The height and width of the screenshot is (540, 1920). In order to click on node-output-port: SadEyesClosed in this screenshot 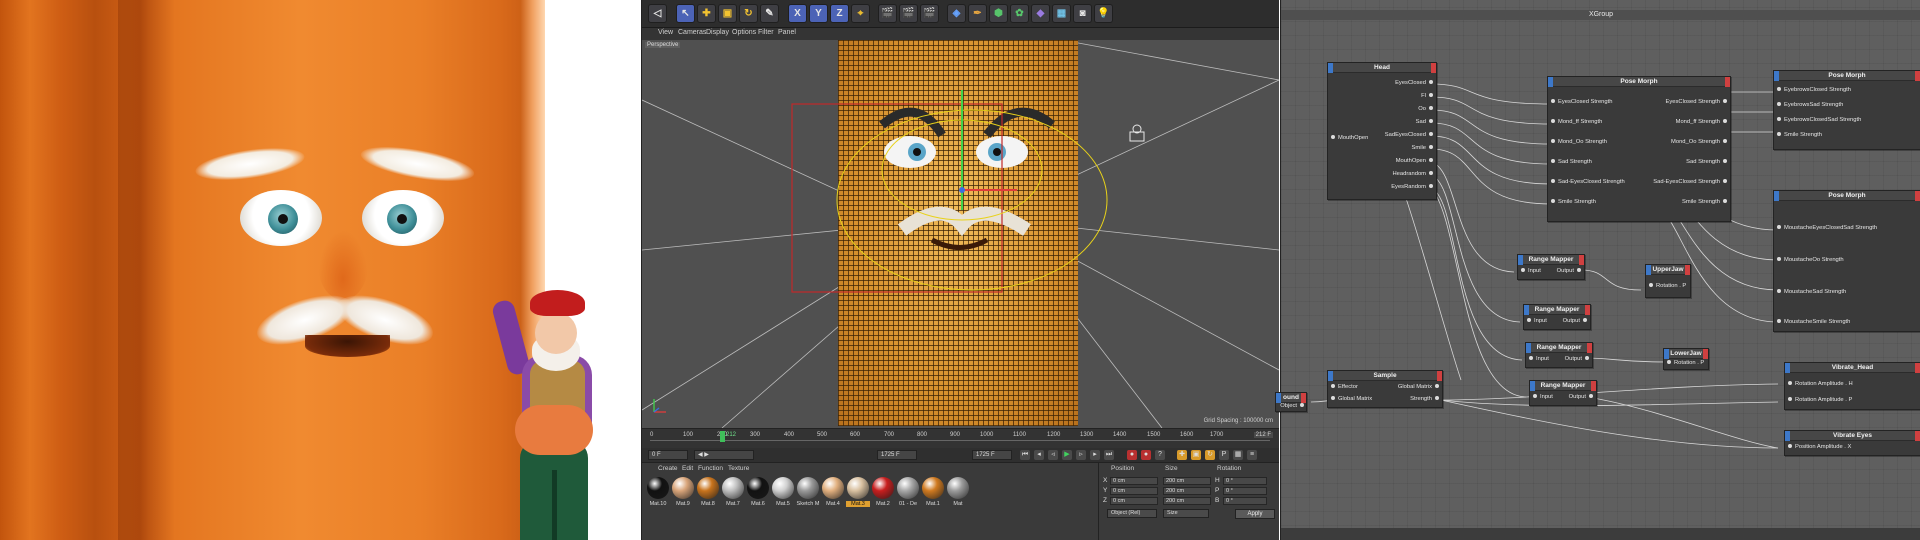, I will do `click(1409, 135)`.